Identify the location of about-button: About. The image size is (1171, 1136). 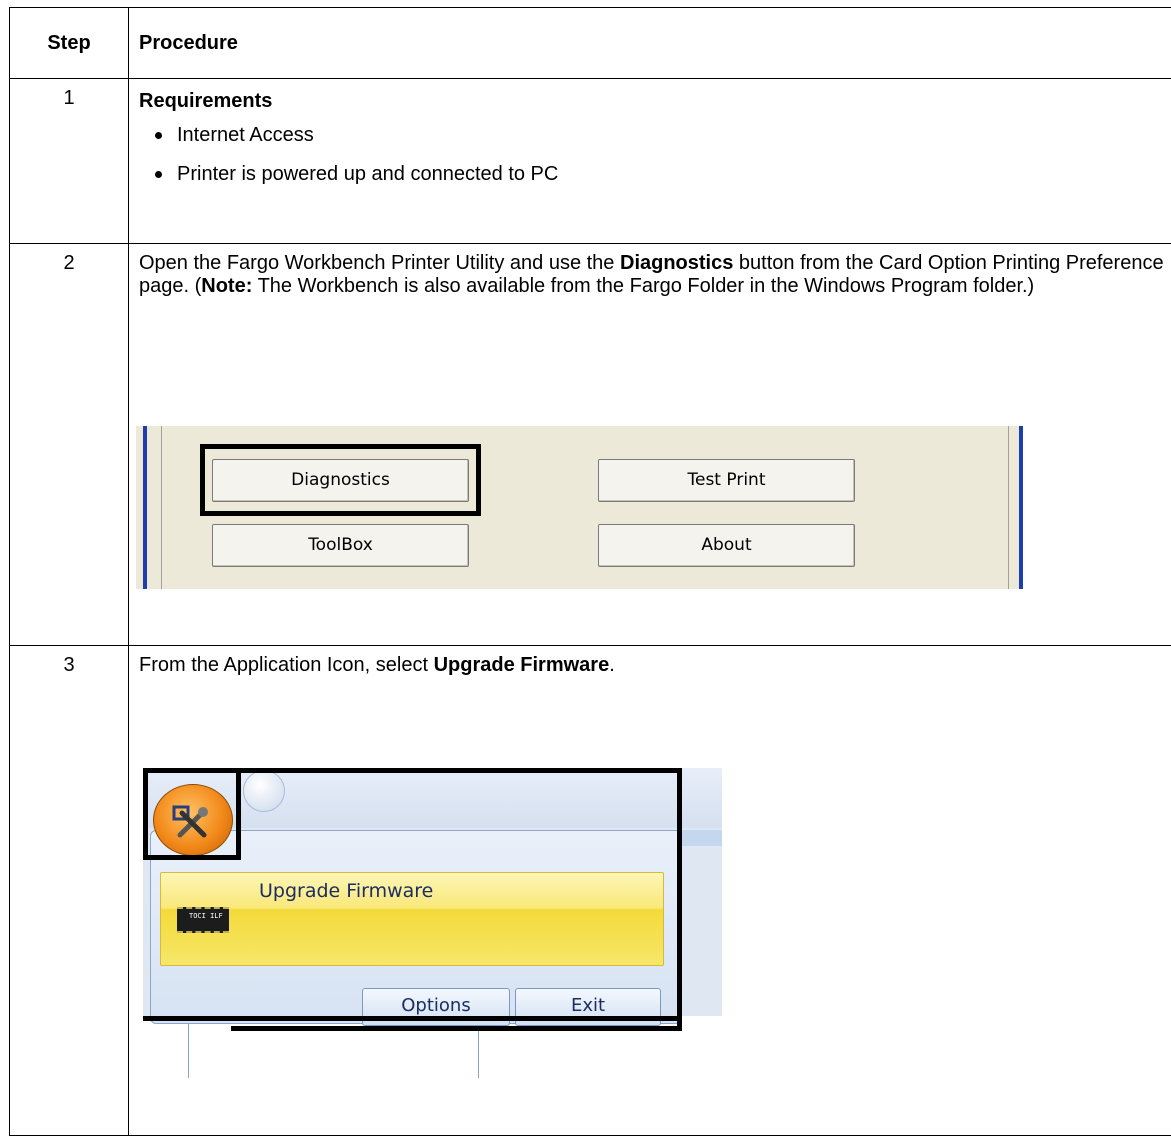
(726, 545).